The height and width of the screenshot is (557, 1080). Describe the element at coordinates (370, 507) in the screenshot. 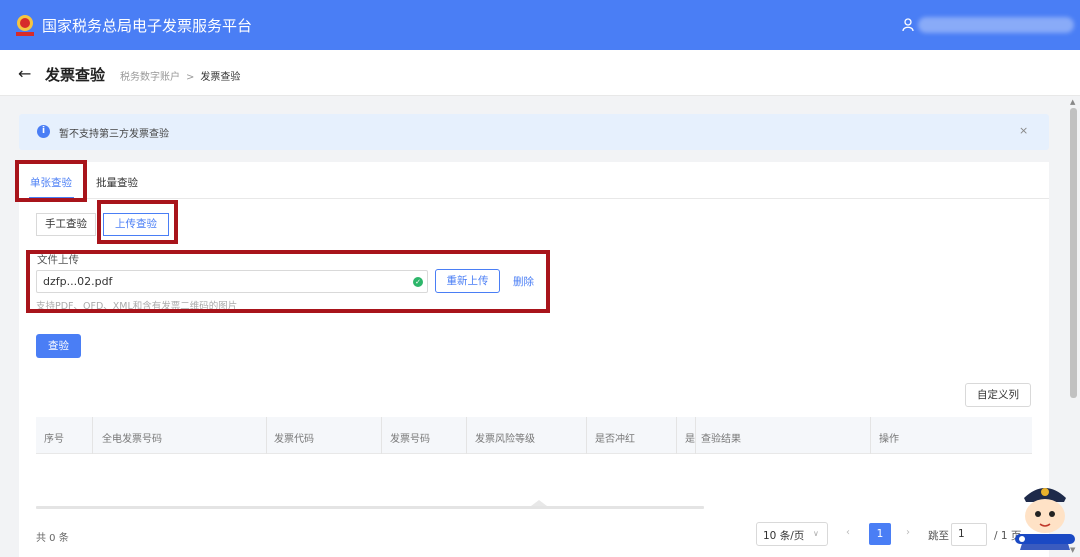

I see `table-horizontal-scrollbar` at that location.